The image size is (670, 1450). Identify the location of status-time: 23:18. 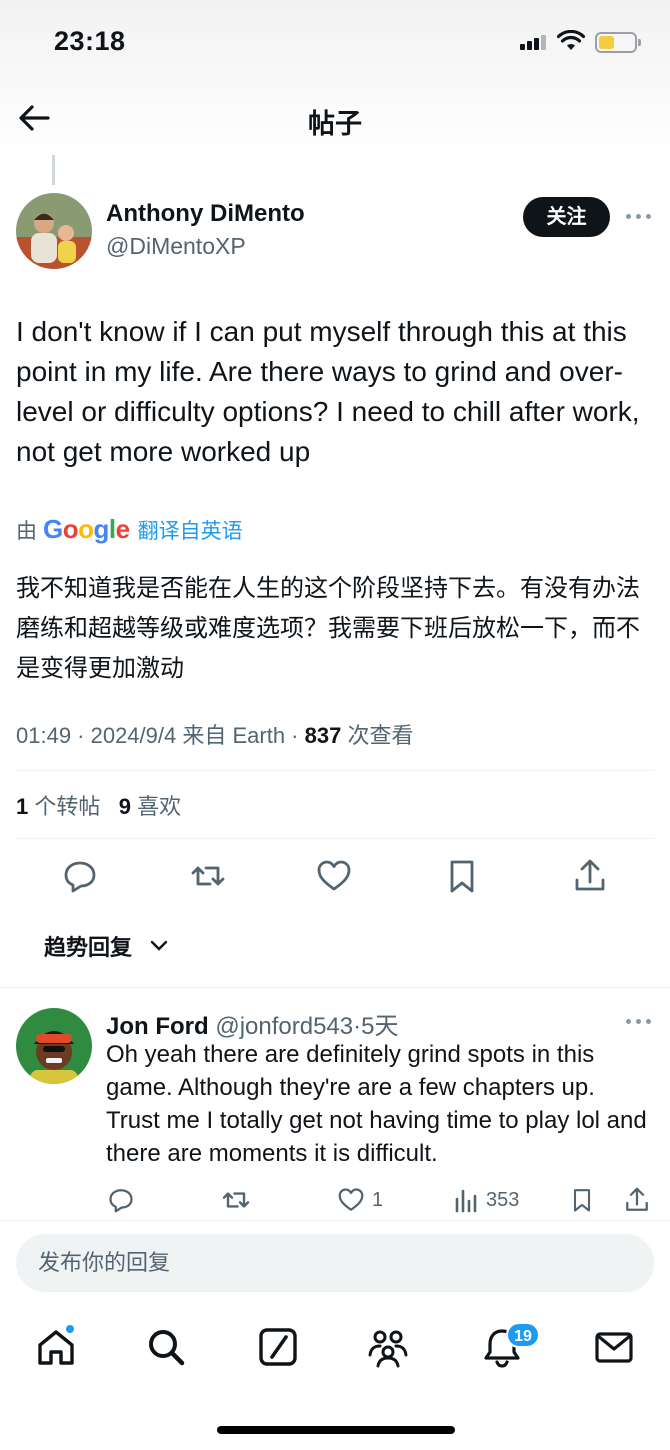
(90, 41).